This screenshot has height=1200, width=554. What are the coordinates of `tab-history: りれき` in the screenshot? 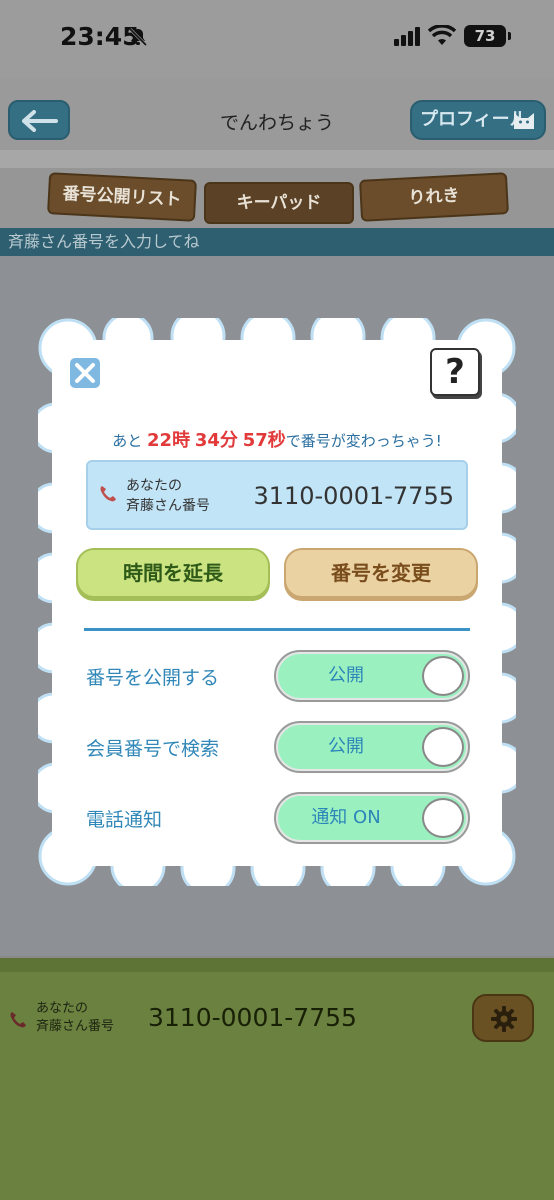 It's located at (434, 197).